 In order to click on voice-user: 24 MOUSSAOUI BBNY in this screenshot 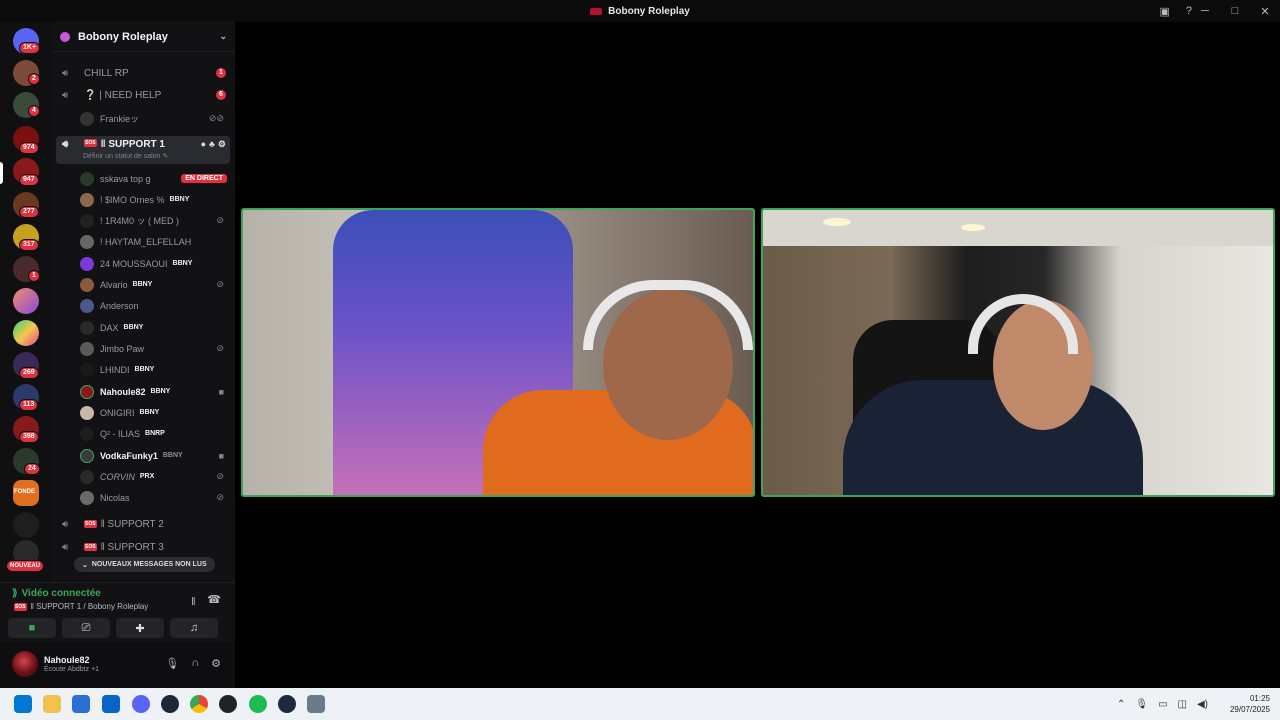, I will do `click(155, 263)`.